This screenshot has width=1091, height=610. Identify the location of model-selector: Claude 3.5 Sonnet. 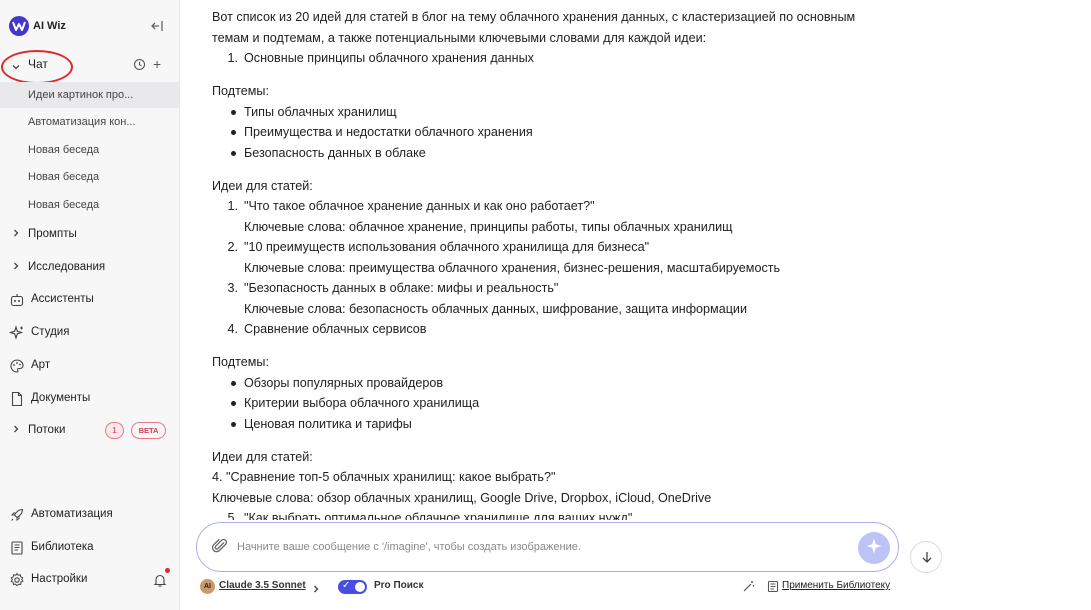
(262, 589).